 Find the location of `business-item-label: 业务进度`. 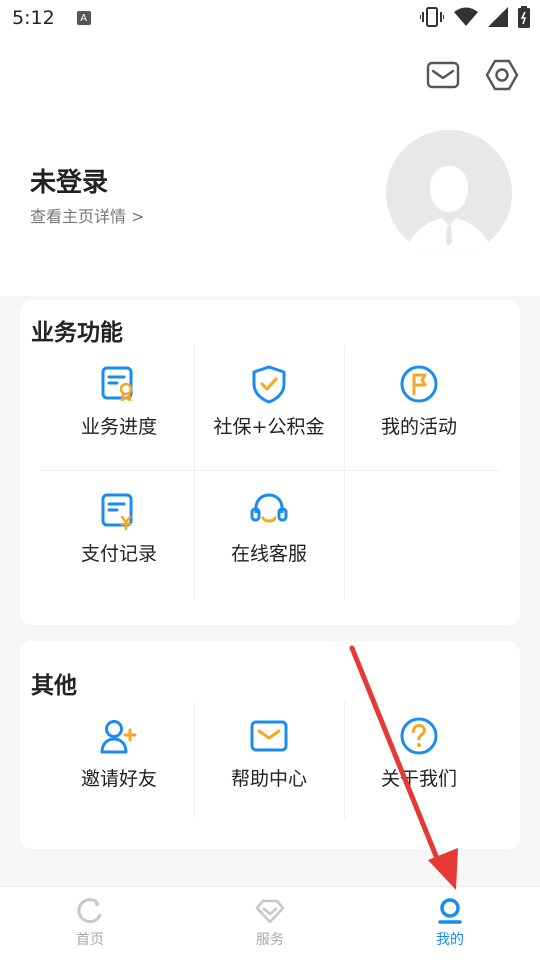

business-item-label: 业务进度 is located at coordinates (118, 427).